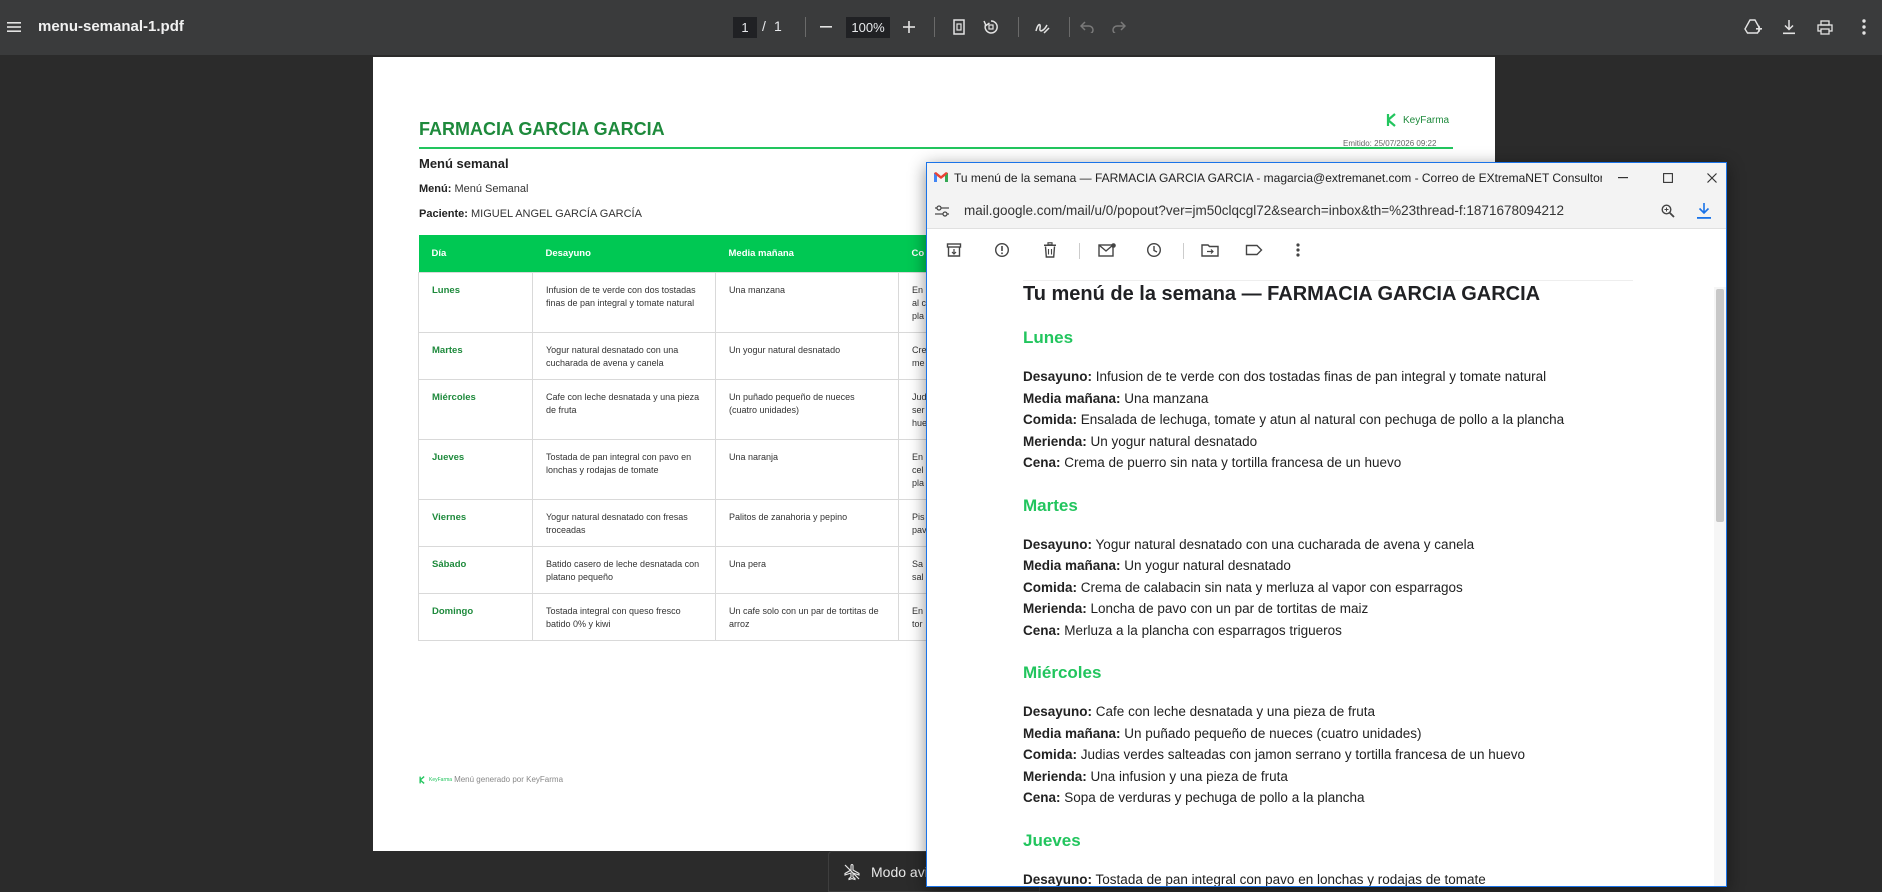 This screenshot has width=1882, height=892. I want to click on snooze-icon, so click(1154, 250).